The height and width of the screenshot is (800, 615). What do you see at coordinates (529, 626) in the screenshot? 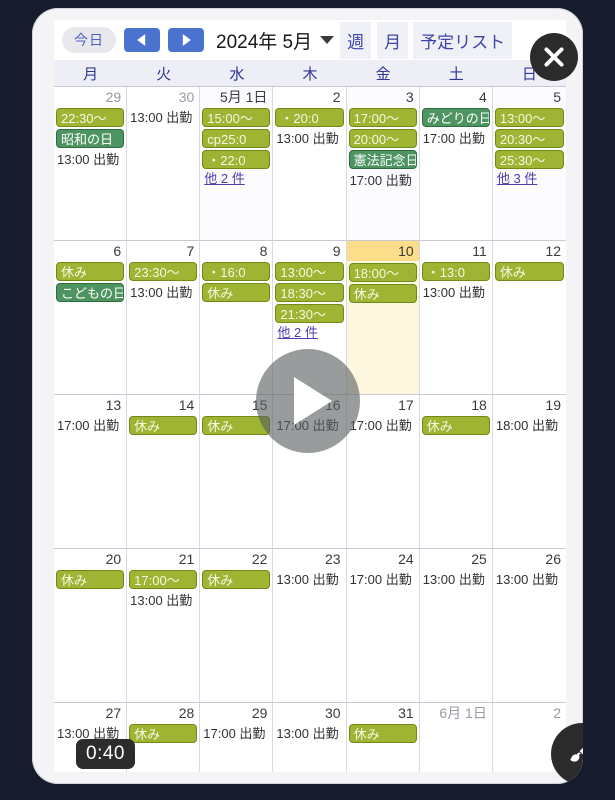
I see `day-cell: 26 13:00 出勤` at bounding box center [529, 626].